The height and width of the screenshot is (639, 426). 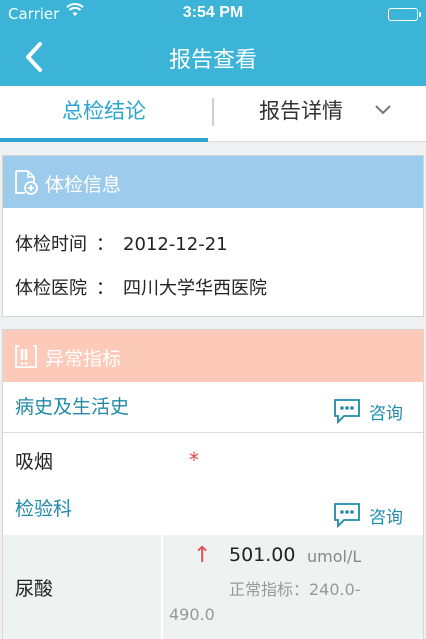 What do you see at coordinates (202, 555) in the screenshot?
I see `arrow-up-icon: ↑` at bounding box center [202, 555].